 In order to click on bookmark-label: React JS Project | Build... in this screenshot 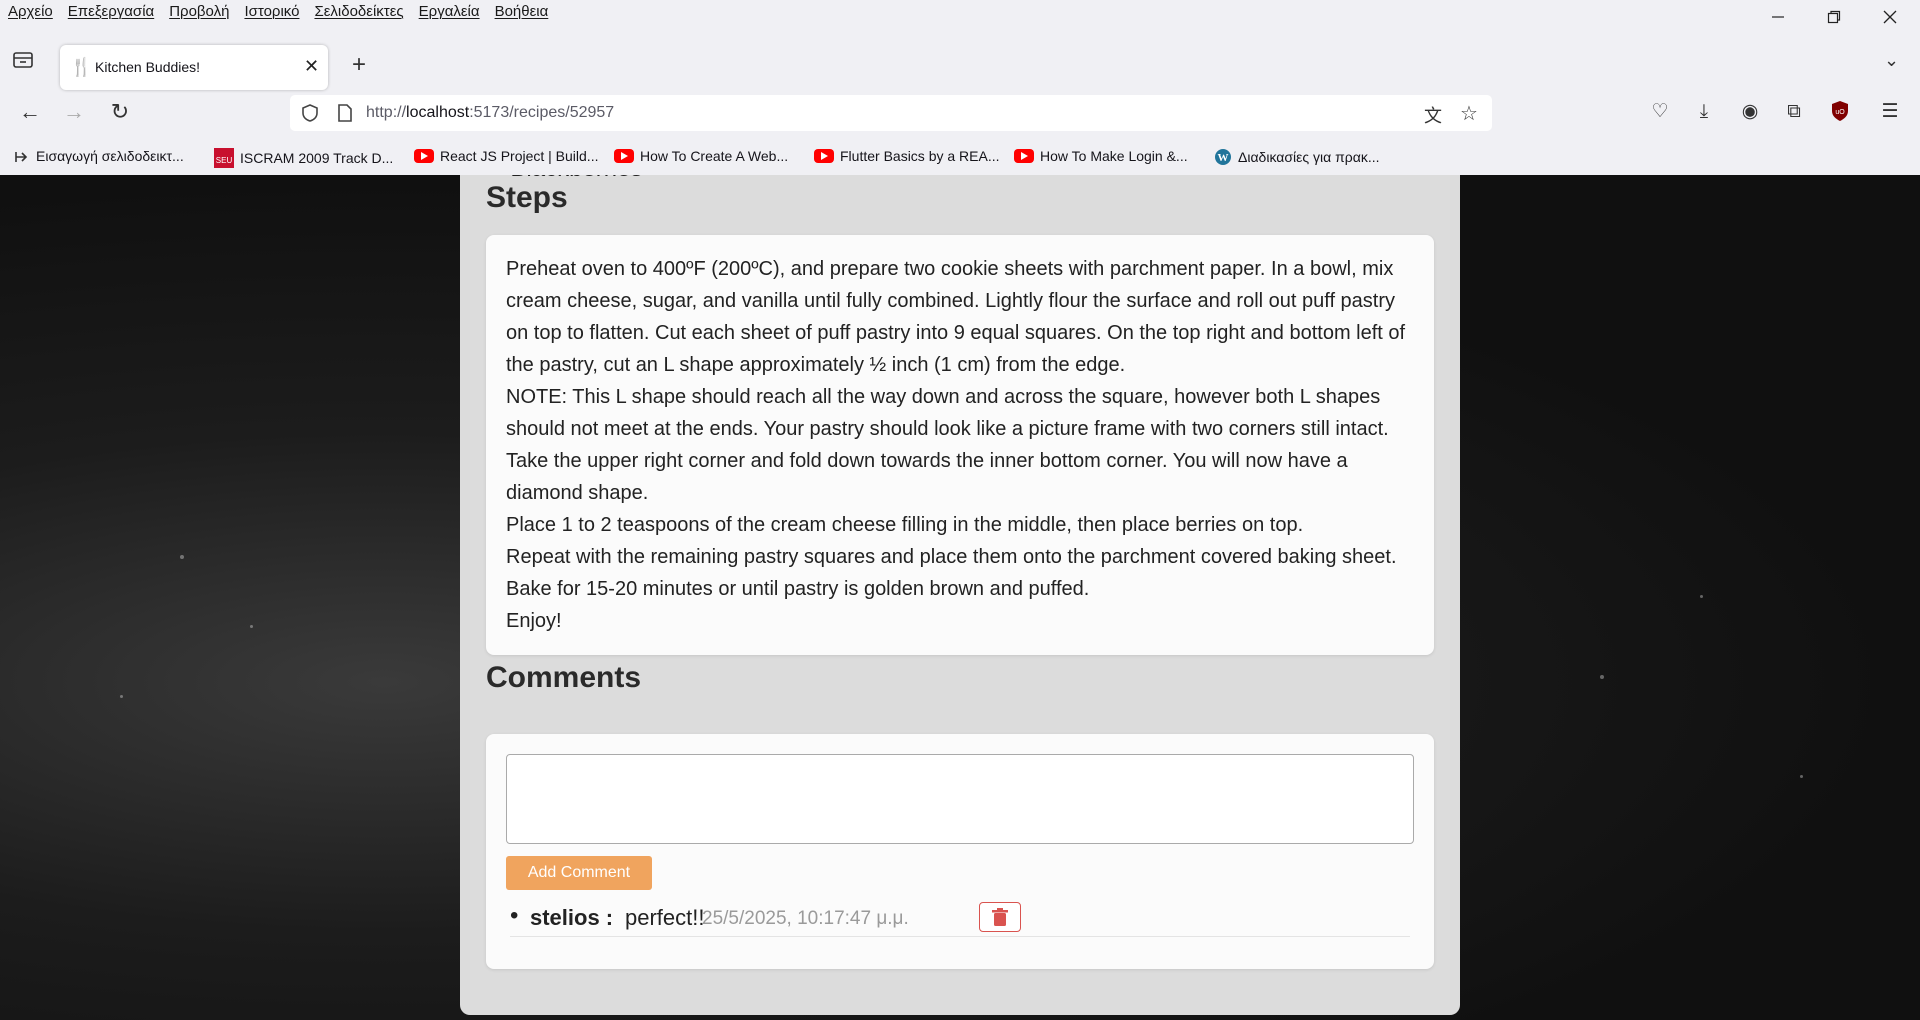, I will do `click(519, 156)`.